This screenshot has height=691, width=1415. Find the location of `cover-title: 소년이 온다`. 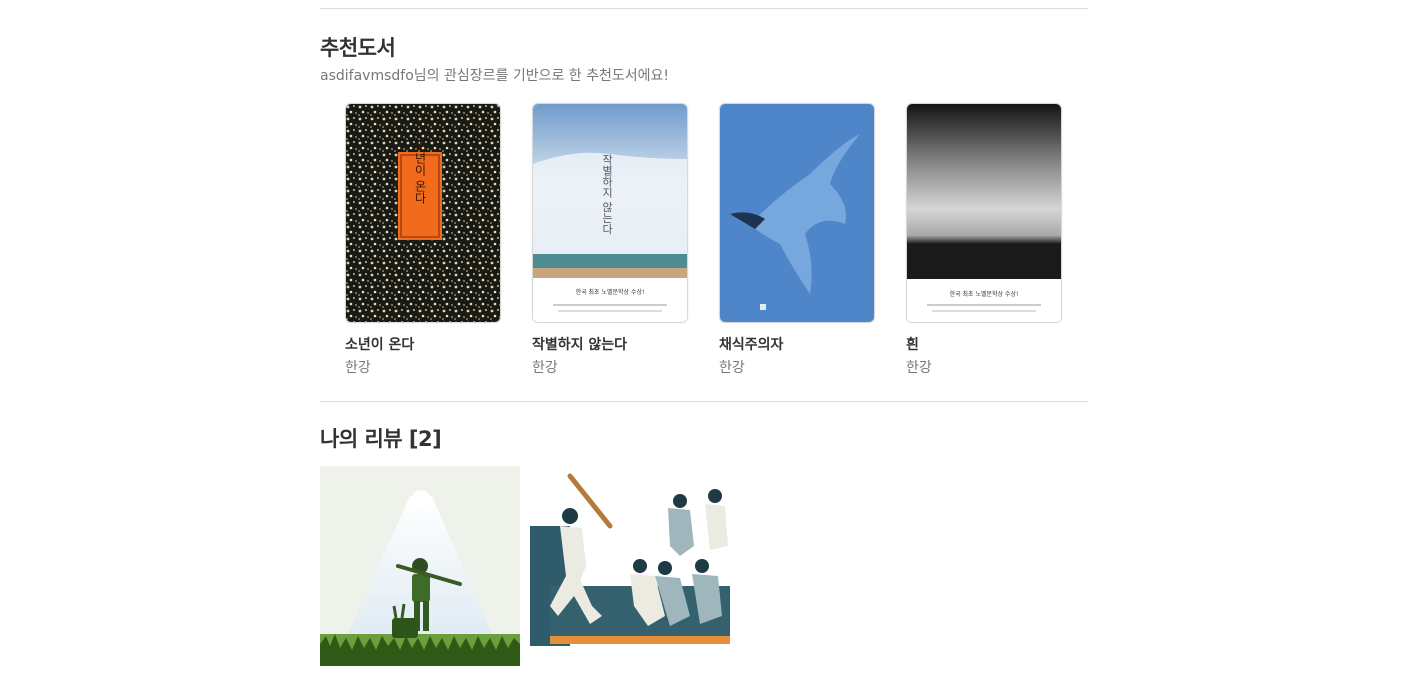

cover-title: 소년이 온다 is located at coordinates (420, 172).